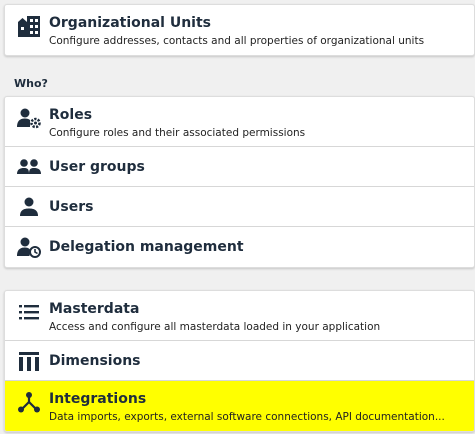 The width and height of the screenshot is (475, 434). Describe the element at coordinates (71, 207) in the screenshot. I see `users-title: Users` at that location.